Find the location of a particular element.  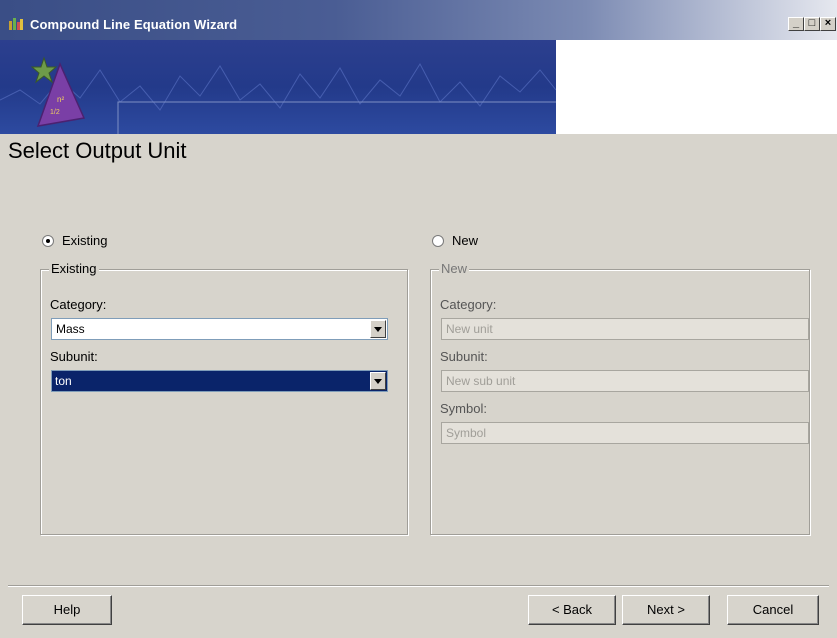

window-title: Compound Line Equation Wizard is located at coordinates (134, 24).